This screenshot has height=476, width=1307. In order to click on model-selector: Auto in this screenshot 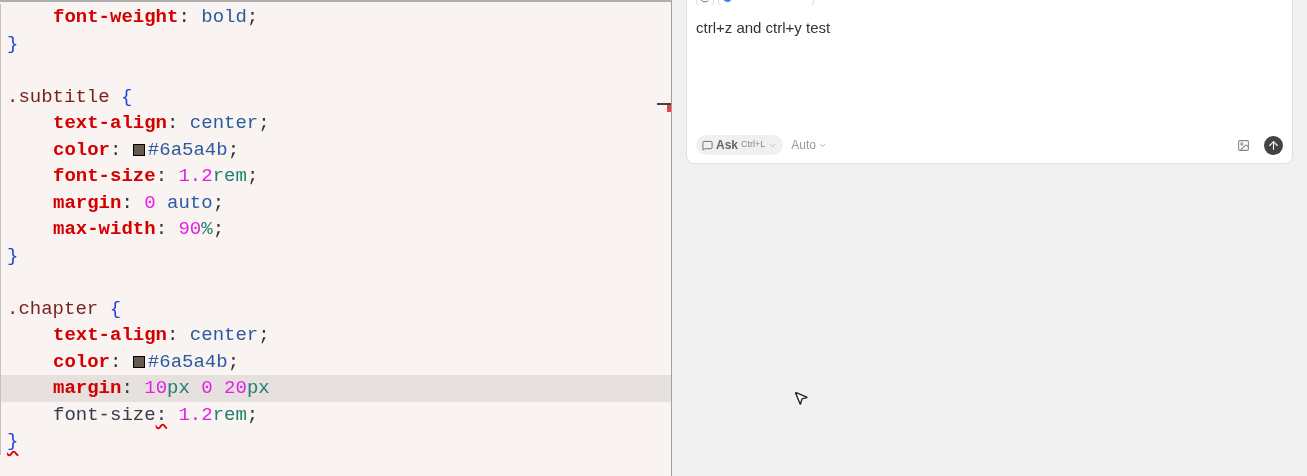, I will do `click(809, 145)`.